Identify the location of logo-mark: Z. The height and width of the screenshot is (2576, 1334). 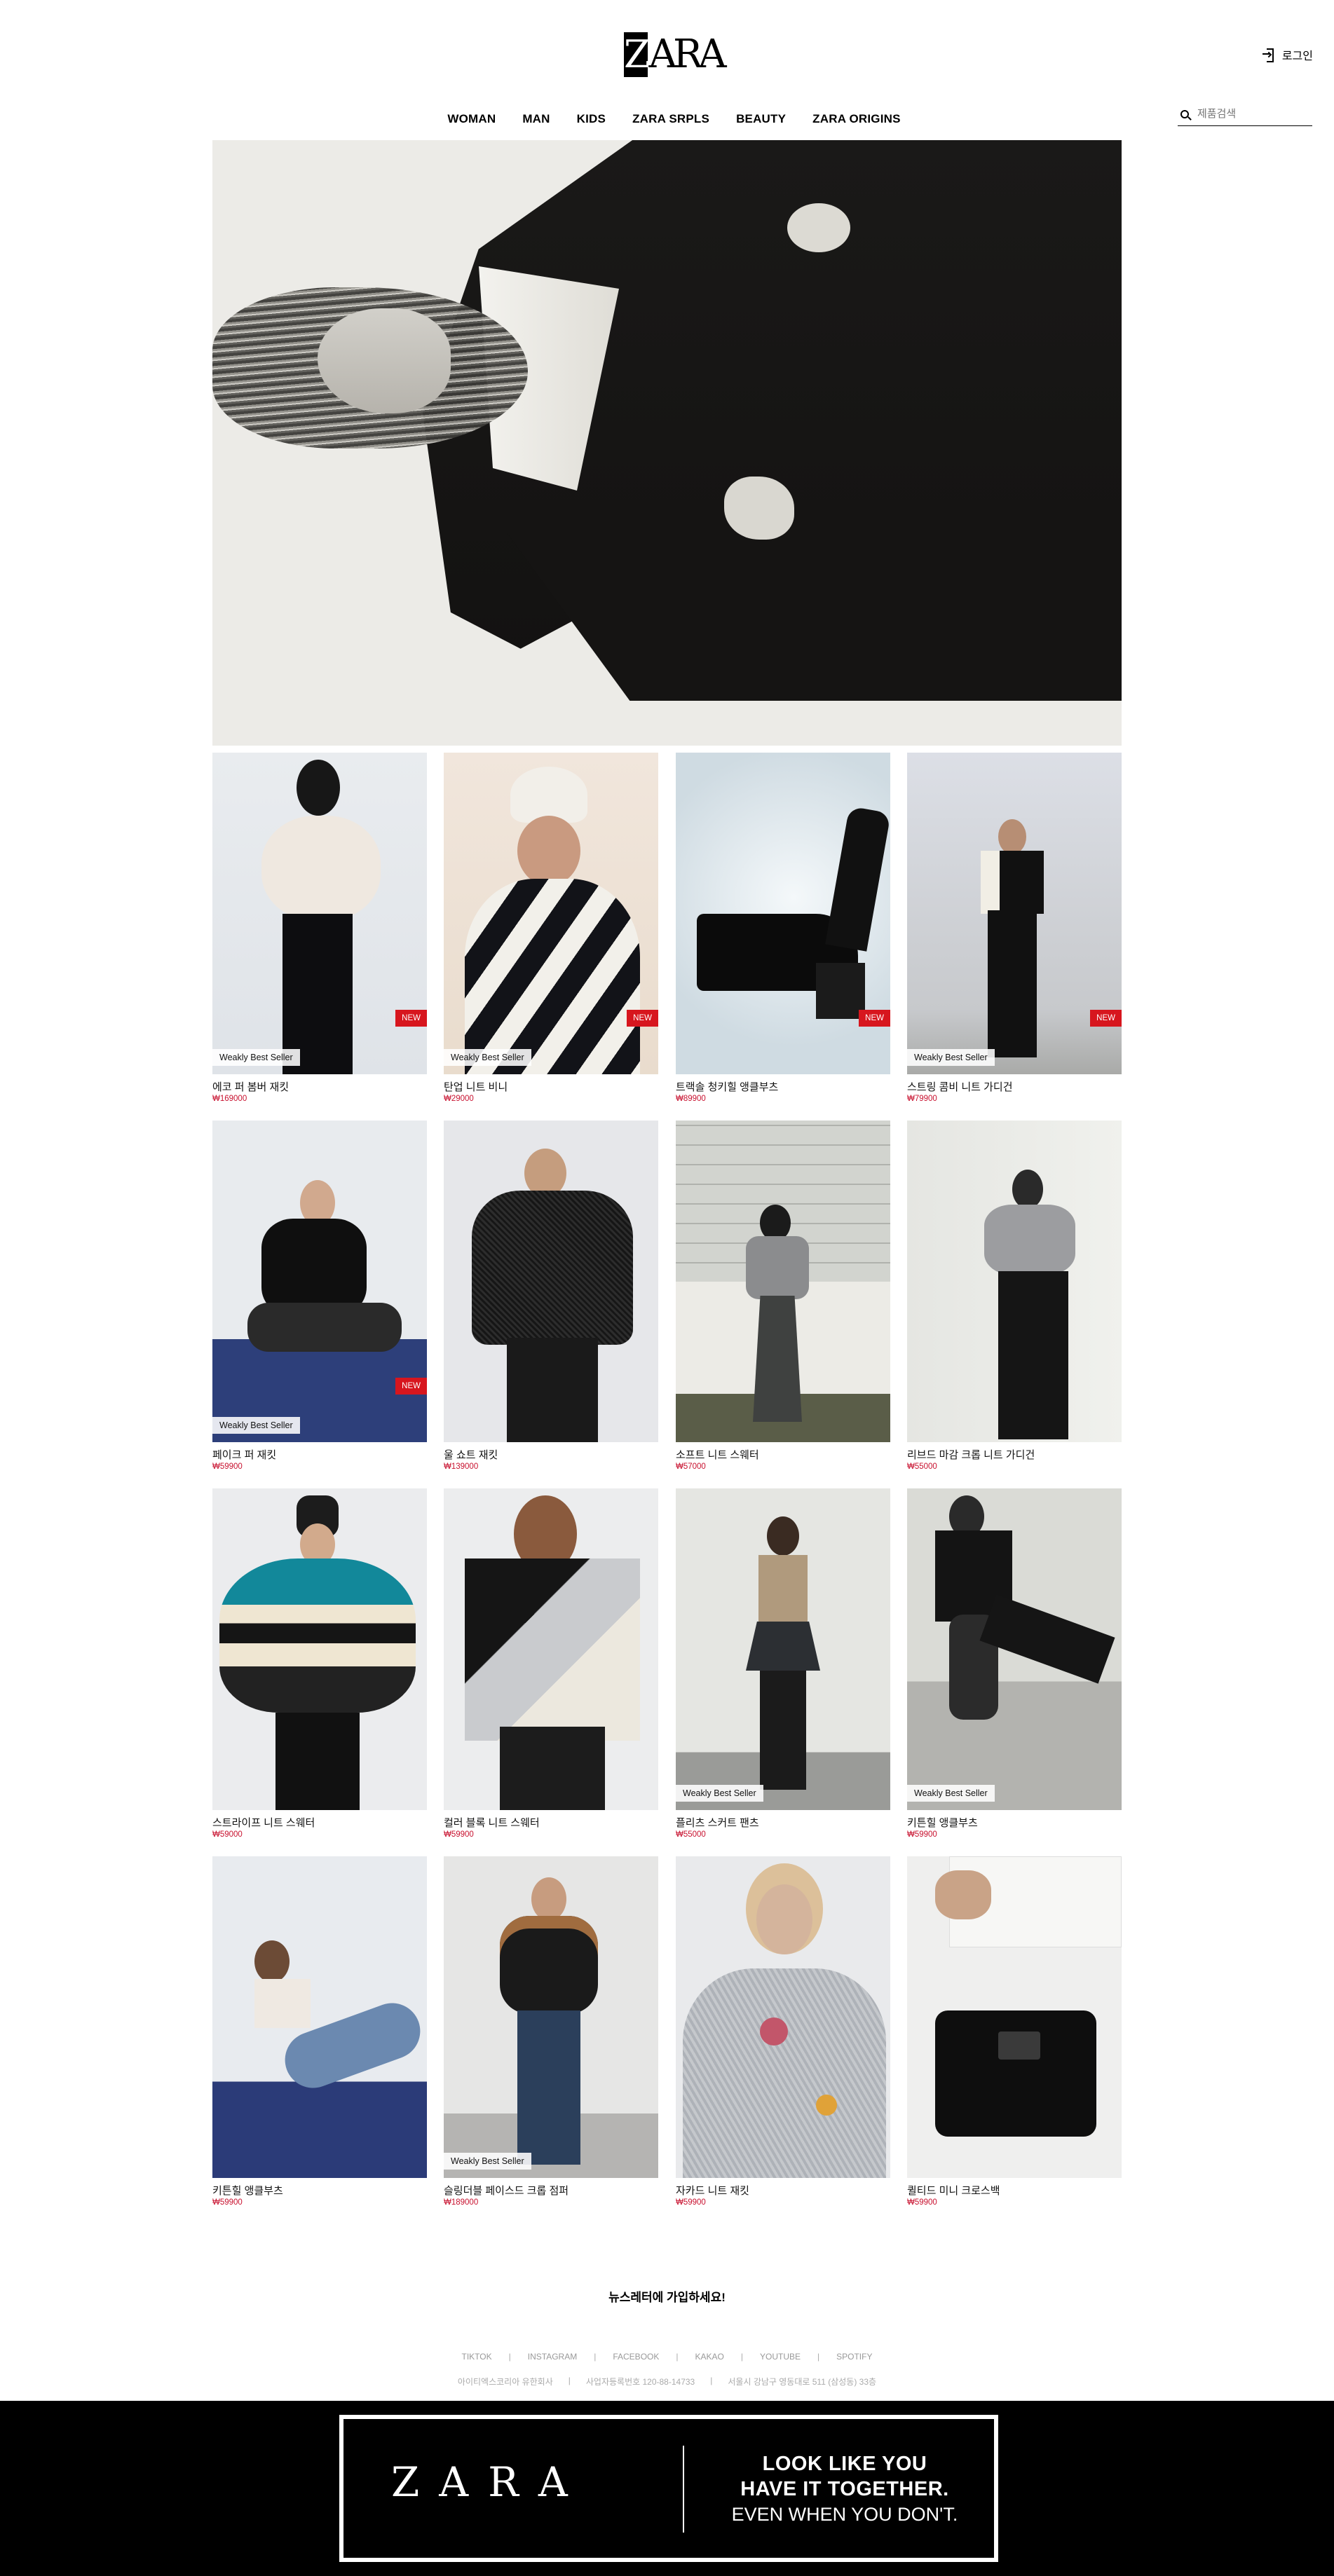
(637, 55).